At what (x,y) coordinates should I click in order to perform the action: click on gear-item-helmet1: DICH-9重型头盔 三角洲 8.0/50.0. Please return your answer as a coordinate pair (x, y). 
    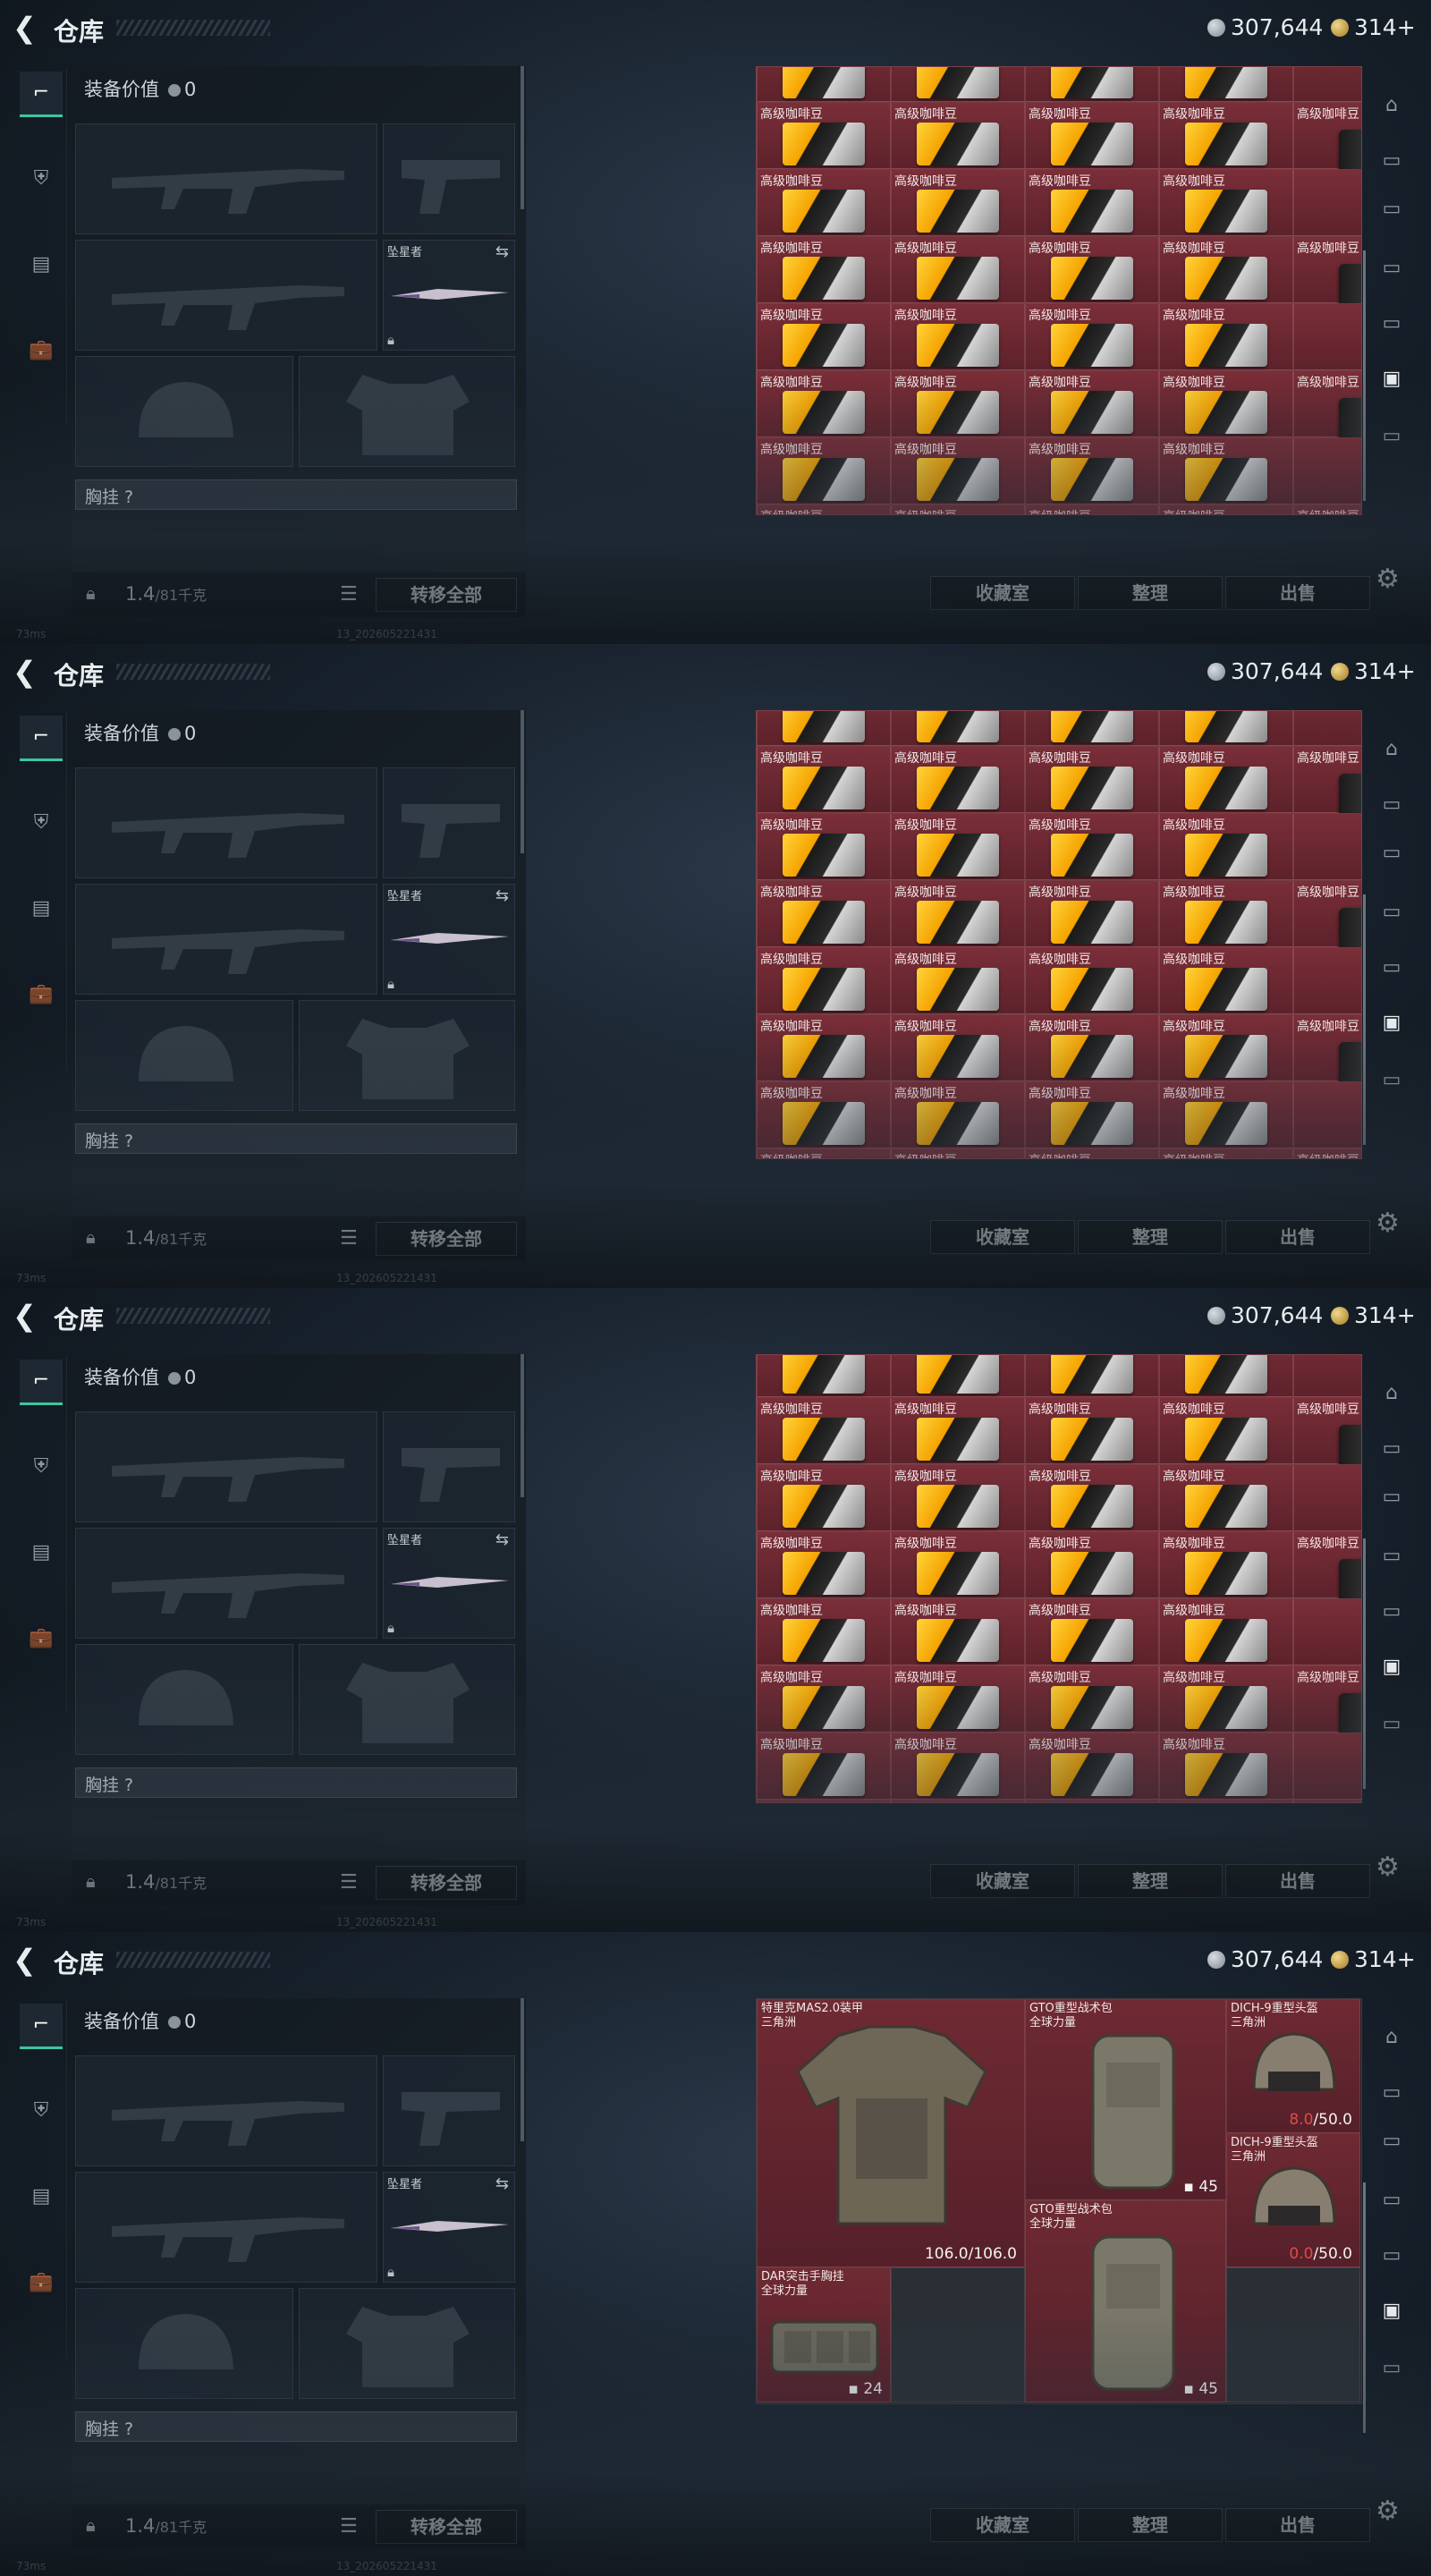
    Looking at the image, I should click on (1293, 2066).